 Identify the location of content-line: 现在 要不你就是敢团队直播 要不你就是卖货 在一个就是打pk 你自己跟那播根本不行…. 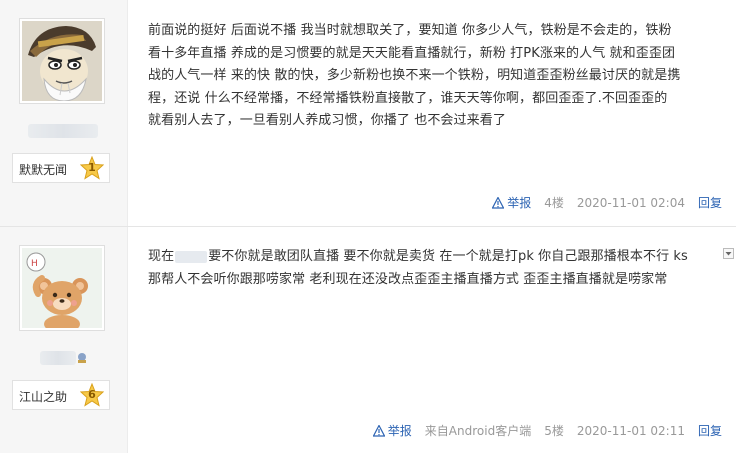
(433, 257).